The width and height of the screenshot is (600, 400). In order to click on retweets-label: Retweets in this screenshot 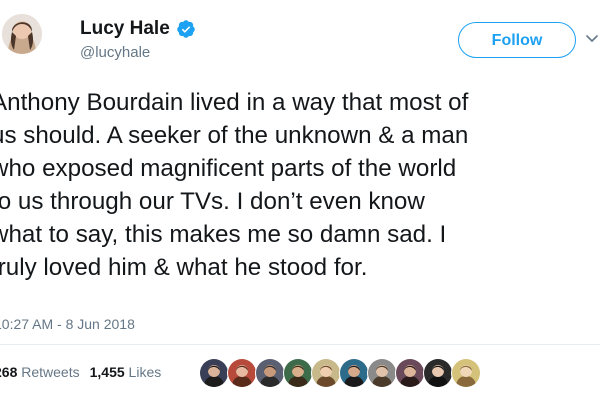, I will do `click(50, 372)`.